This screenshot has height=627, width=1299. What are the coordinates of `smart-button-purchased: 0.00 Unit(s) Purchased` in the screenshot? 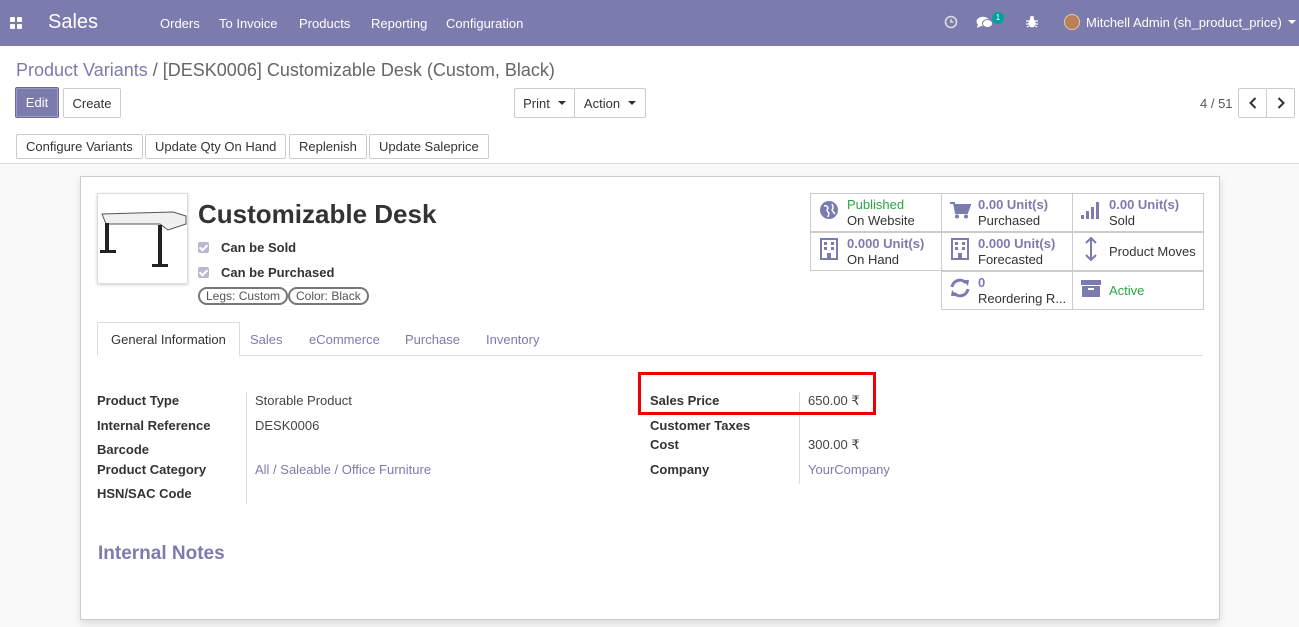 It's located at (1007, 212).